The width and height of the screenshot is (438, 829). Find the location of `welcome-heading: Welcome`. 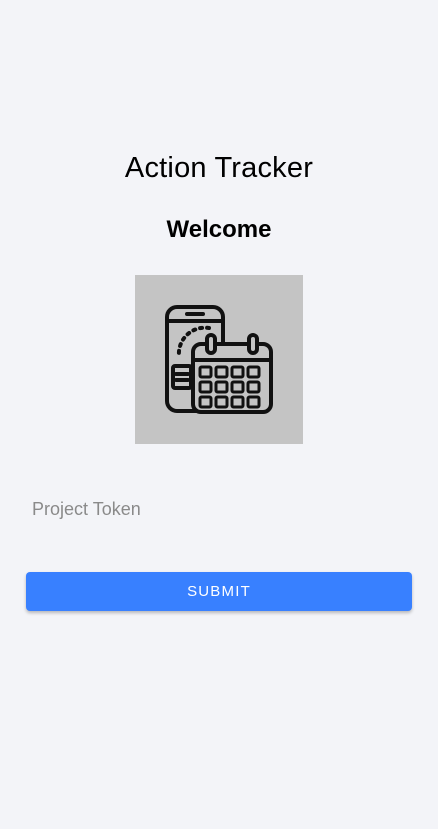

welcome-heading: Welcome is located at coordinates (219, 229).